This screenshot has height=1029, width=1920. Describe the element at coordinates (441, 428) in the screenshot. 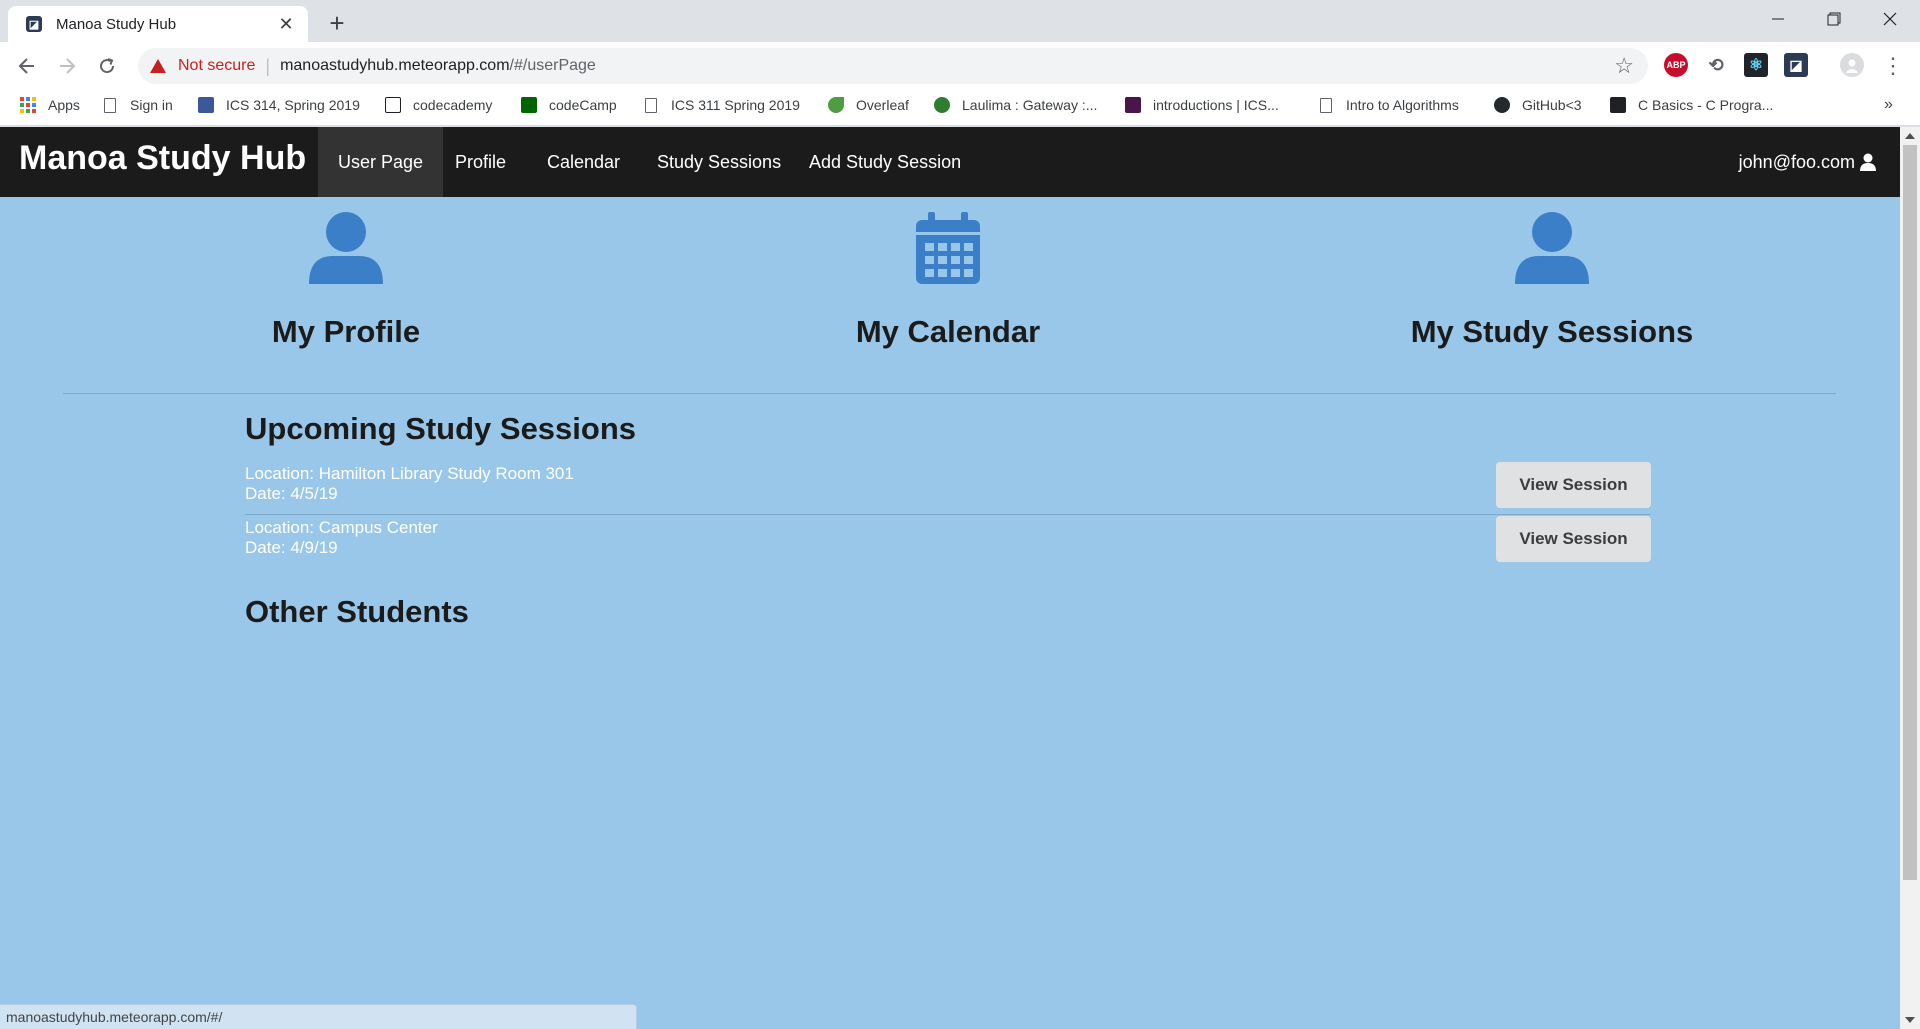

I see `upcoming-sessions-title: Upcoming Study Sessions` at that location.